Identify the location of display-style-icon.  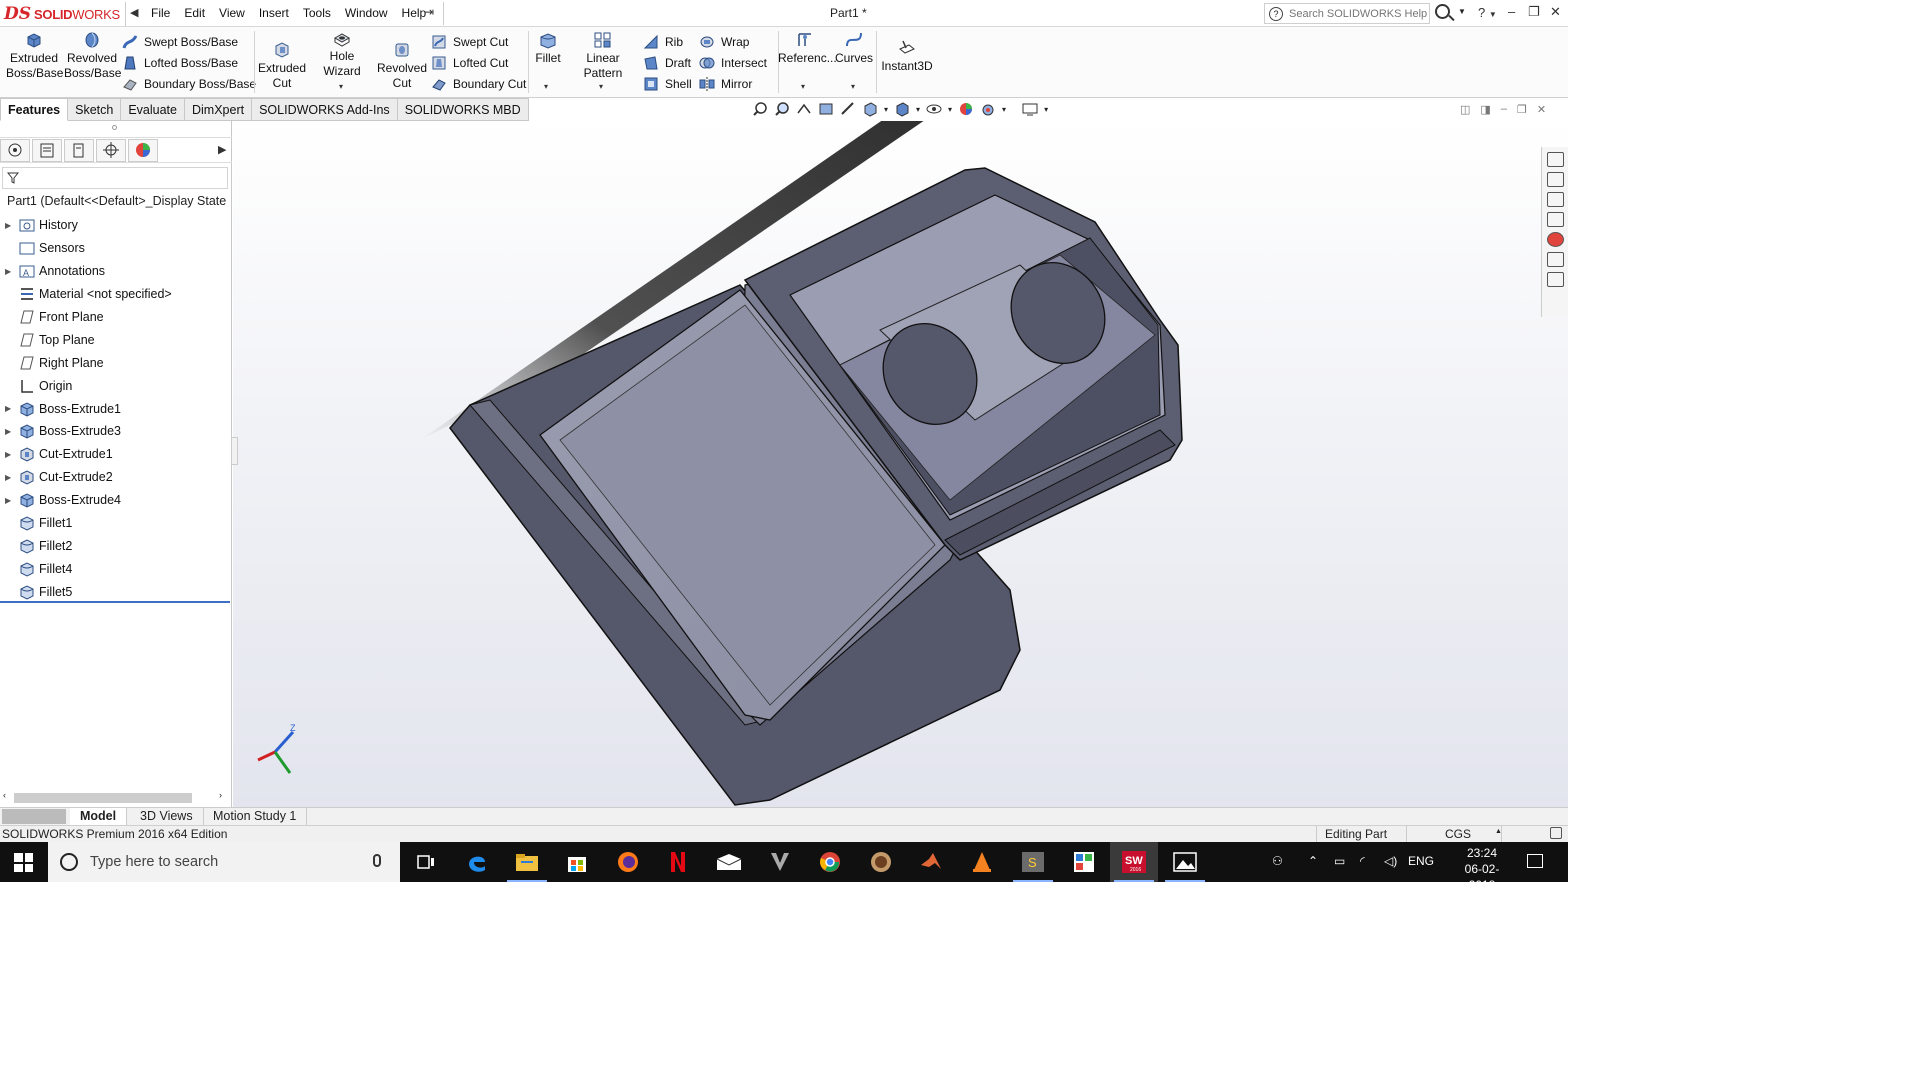
(902, 109).